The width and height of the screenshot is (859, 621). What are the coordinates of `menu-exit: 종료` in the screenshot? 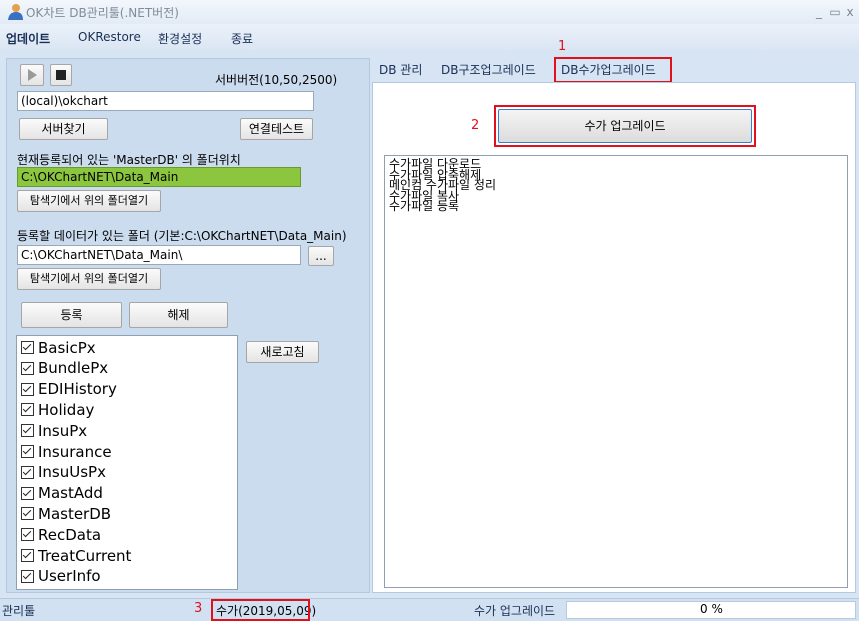 It's located at (242, 38).